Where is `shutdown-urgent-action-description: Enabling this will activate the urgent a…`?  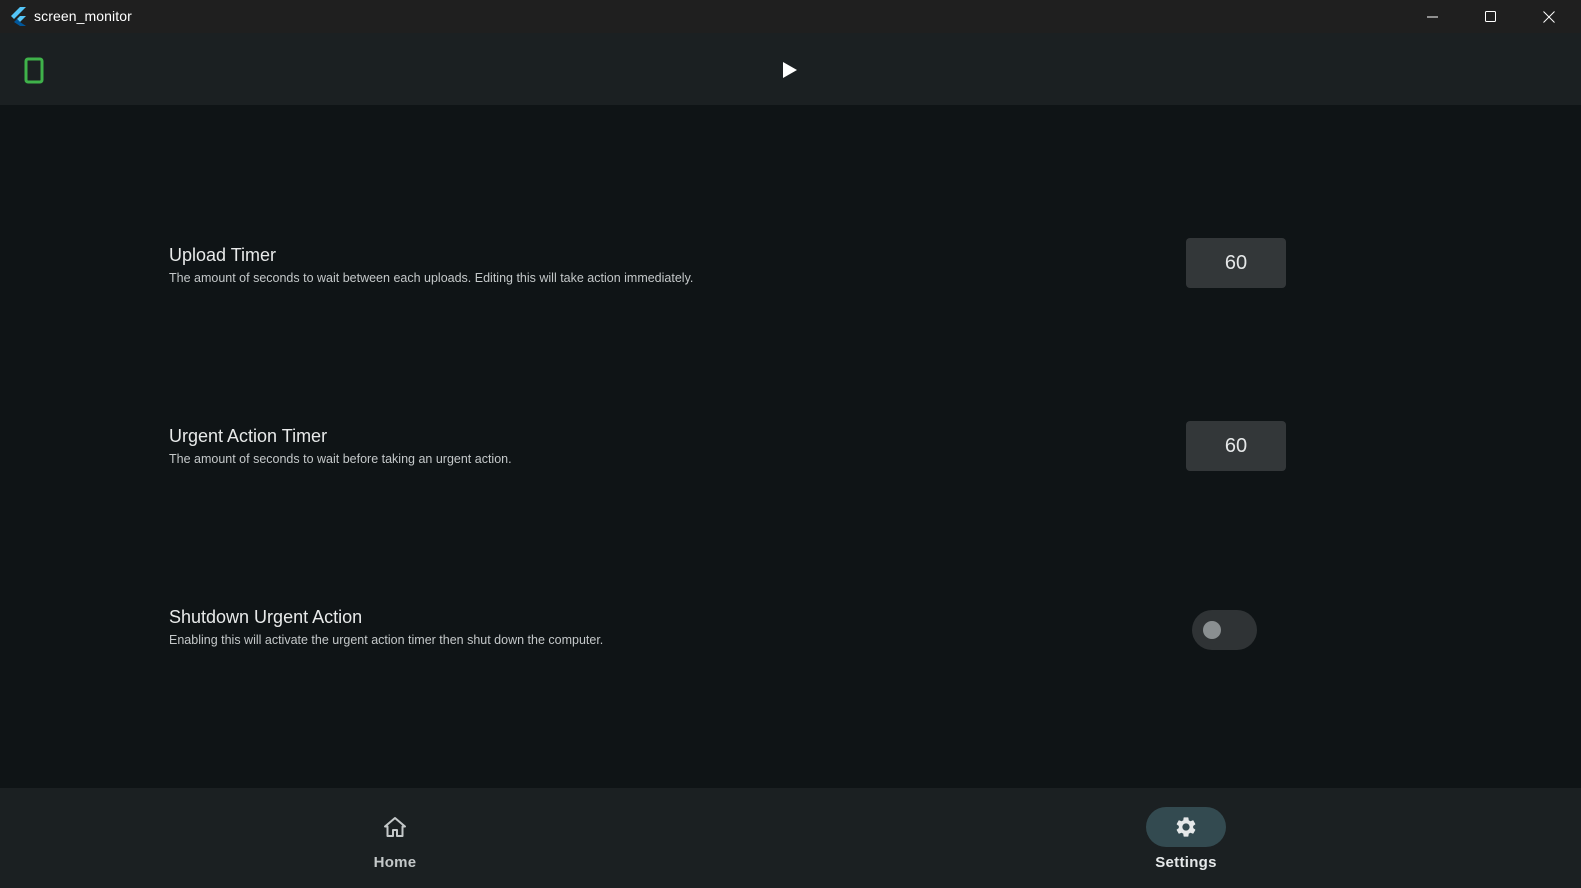
shutdown-urgent-action-description: Enabling this will activate the urgent a… is located at coordinates (386, 640).